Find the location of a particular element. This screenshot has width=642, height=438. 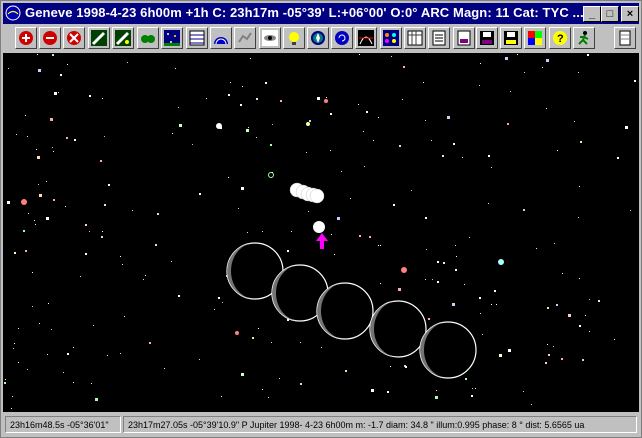

telescope-button is located at coordinates (99, 38).